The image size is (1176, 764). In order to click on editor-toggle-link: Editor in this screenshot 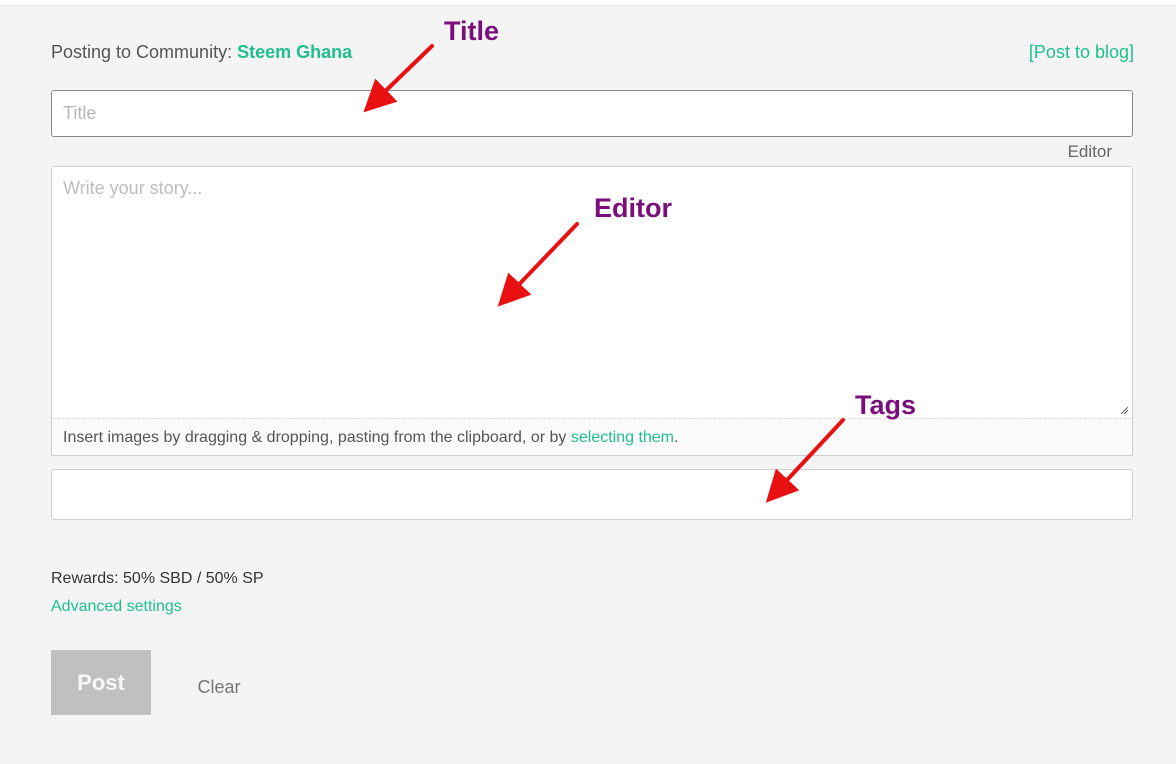, I will do `click(1090, 152)`.